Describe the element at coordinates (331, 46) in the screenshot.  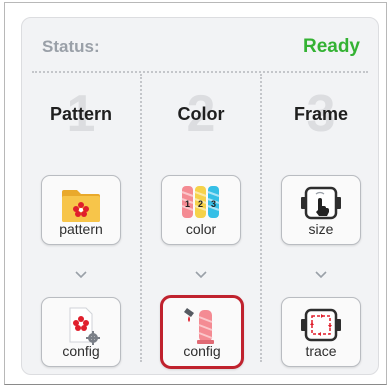
I see `status-value: Ready` at that location.